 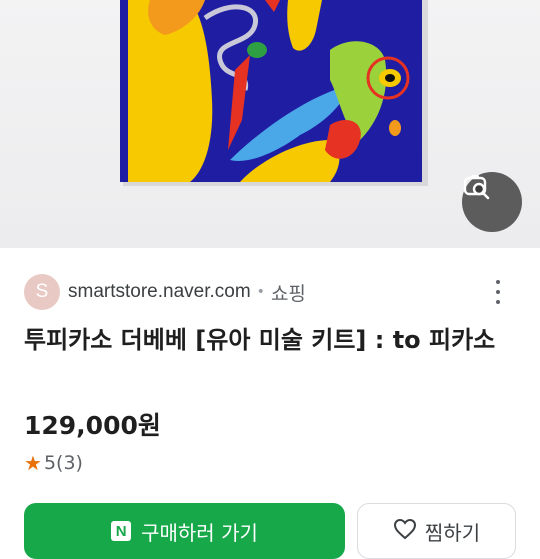 I want to click on result-category: 쇼핑, so click(x=288, y=293).